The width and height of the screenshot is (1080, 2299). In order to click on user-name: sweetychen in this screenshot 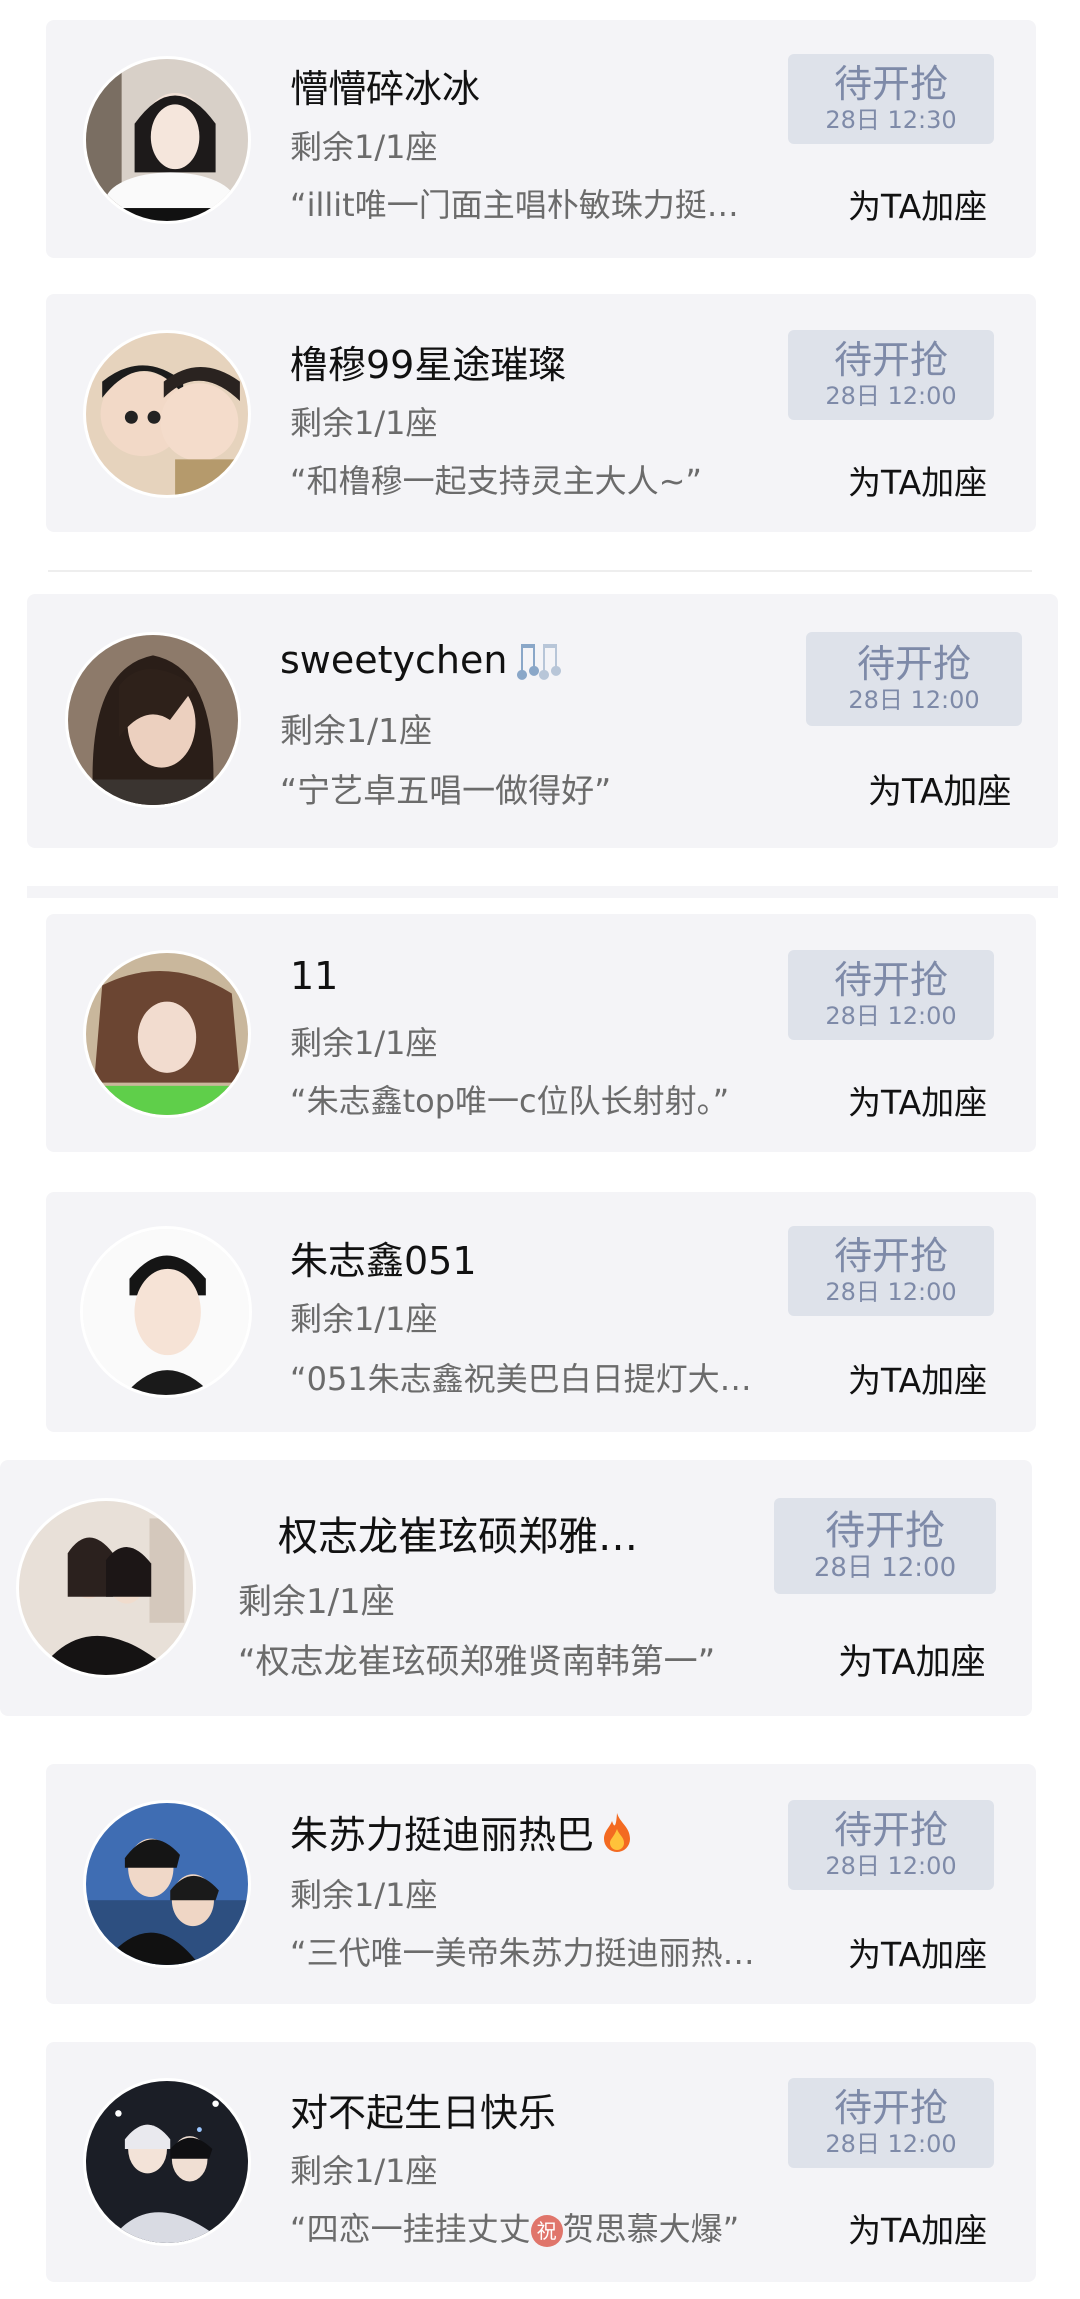, I will do `click(421, 660)`.